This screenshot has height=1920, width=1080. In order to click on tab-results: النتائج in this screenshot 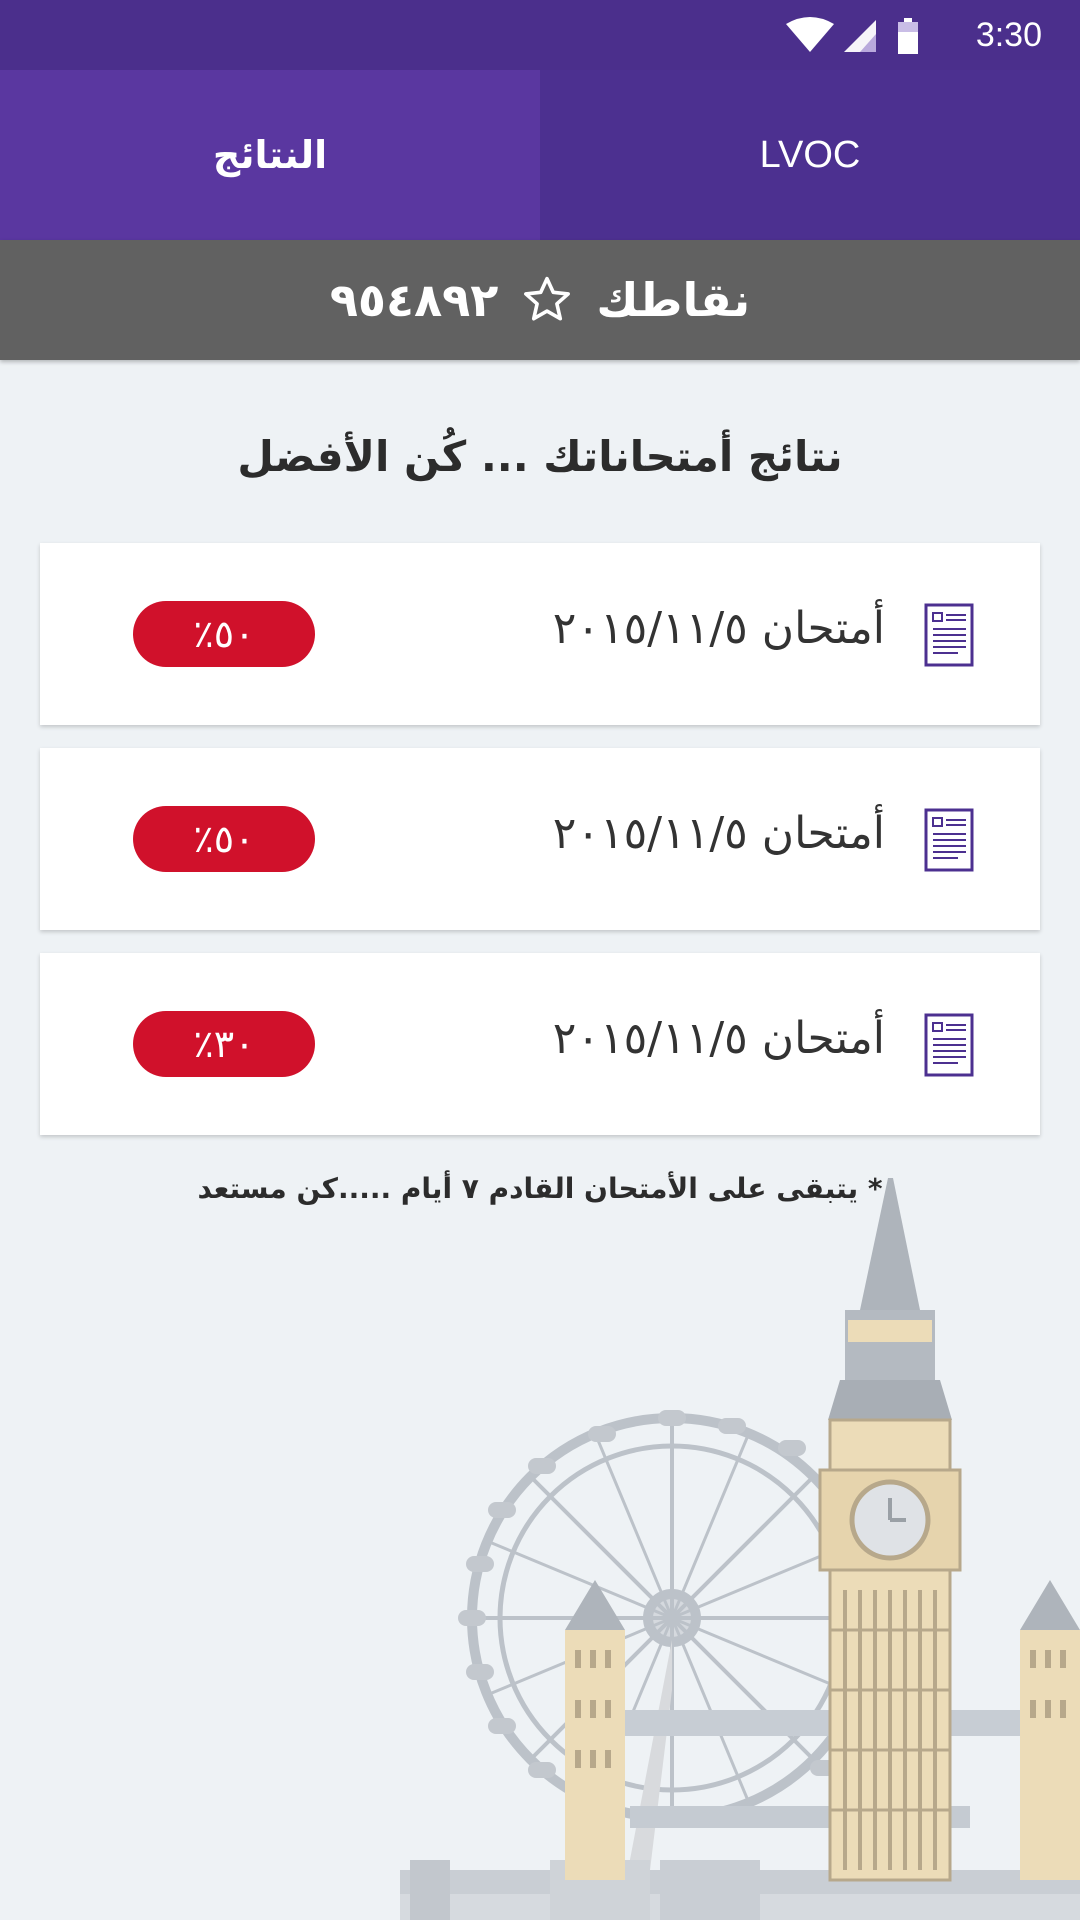, I will do `click(270, 155)`.